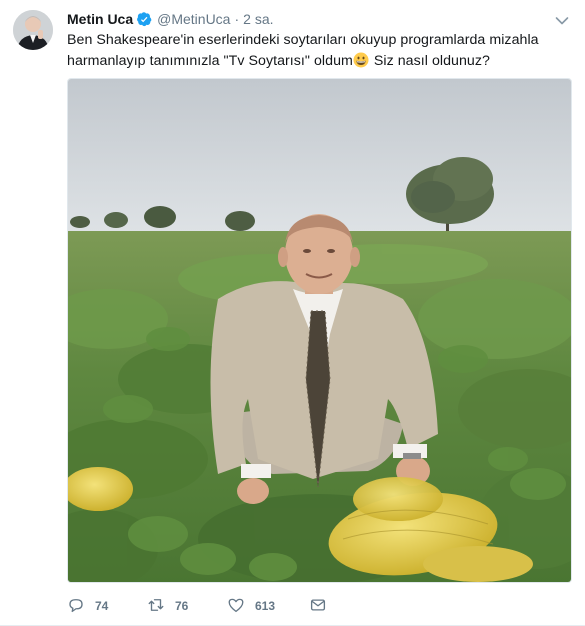 The height and width of the screenshot is (626, 585). I want to click on verified-badge-icon, so click(144, 19).